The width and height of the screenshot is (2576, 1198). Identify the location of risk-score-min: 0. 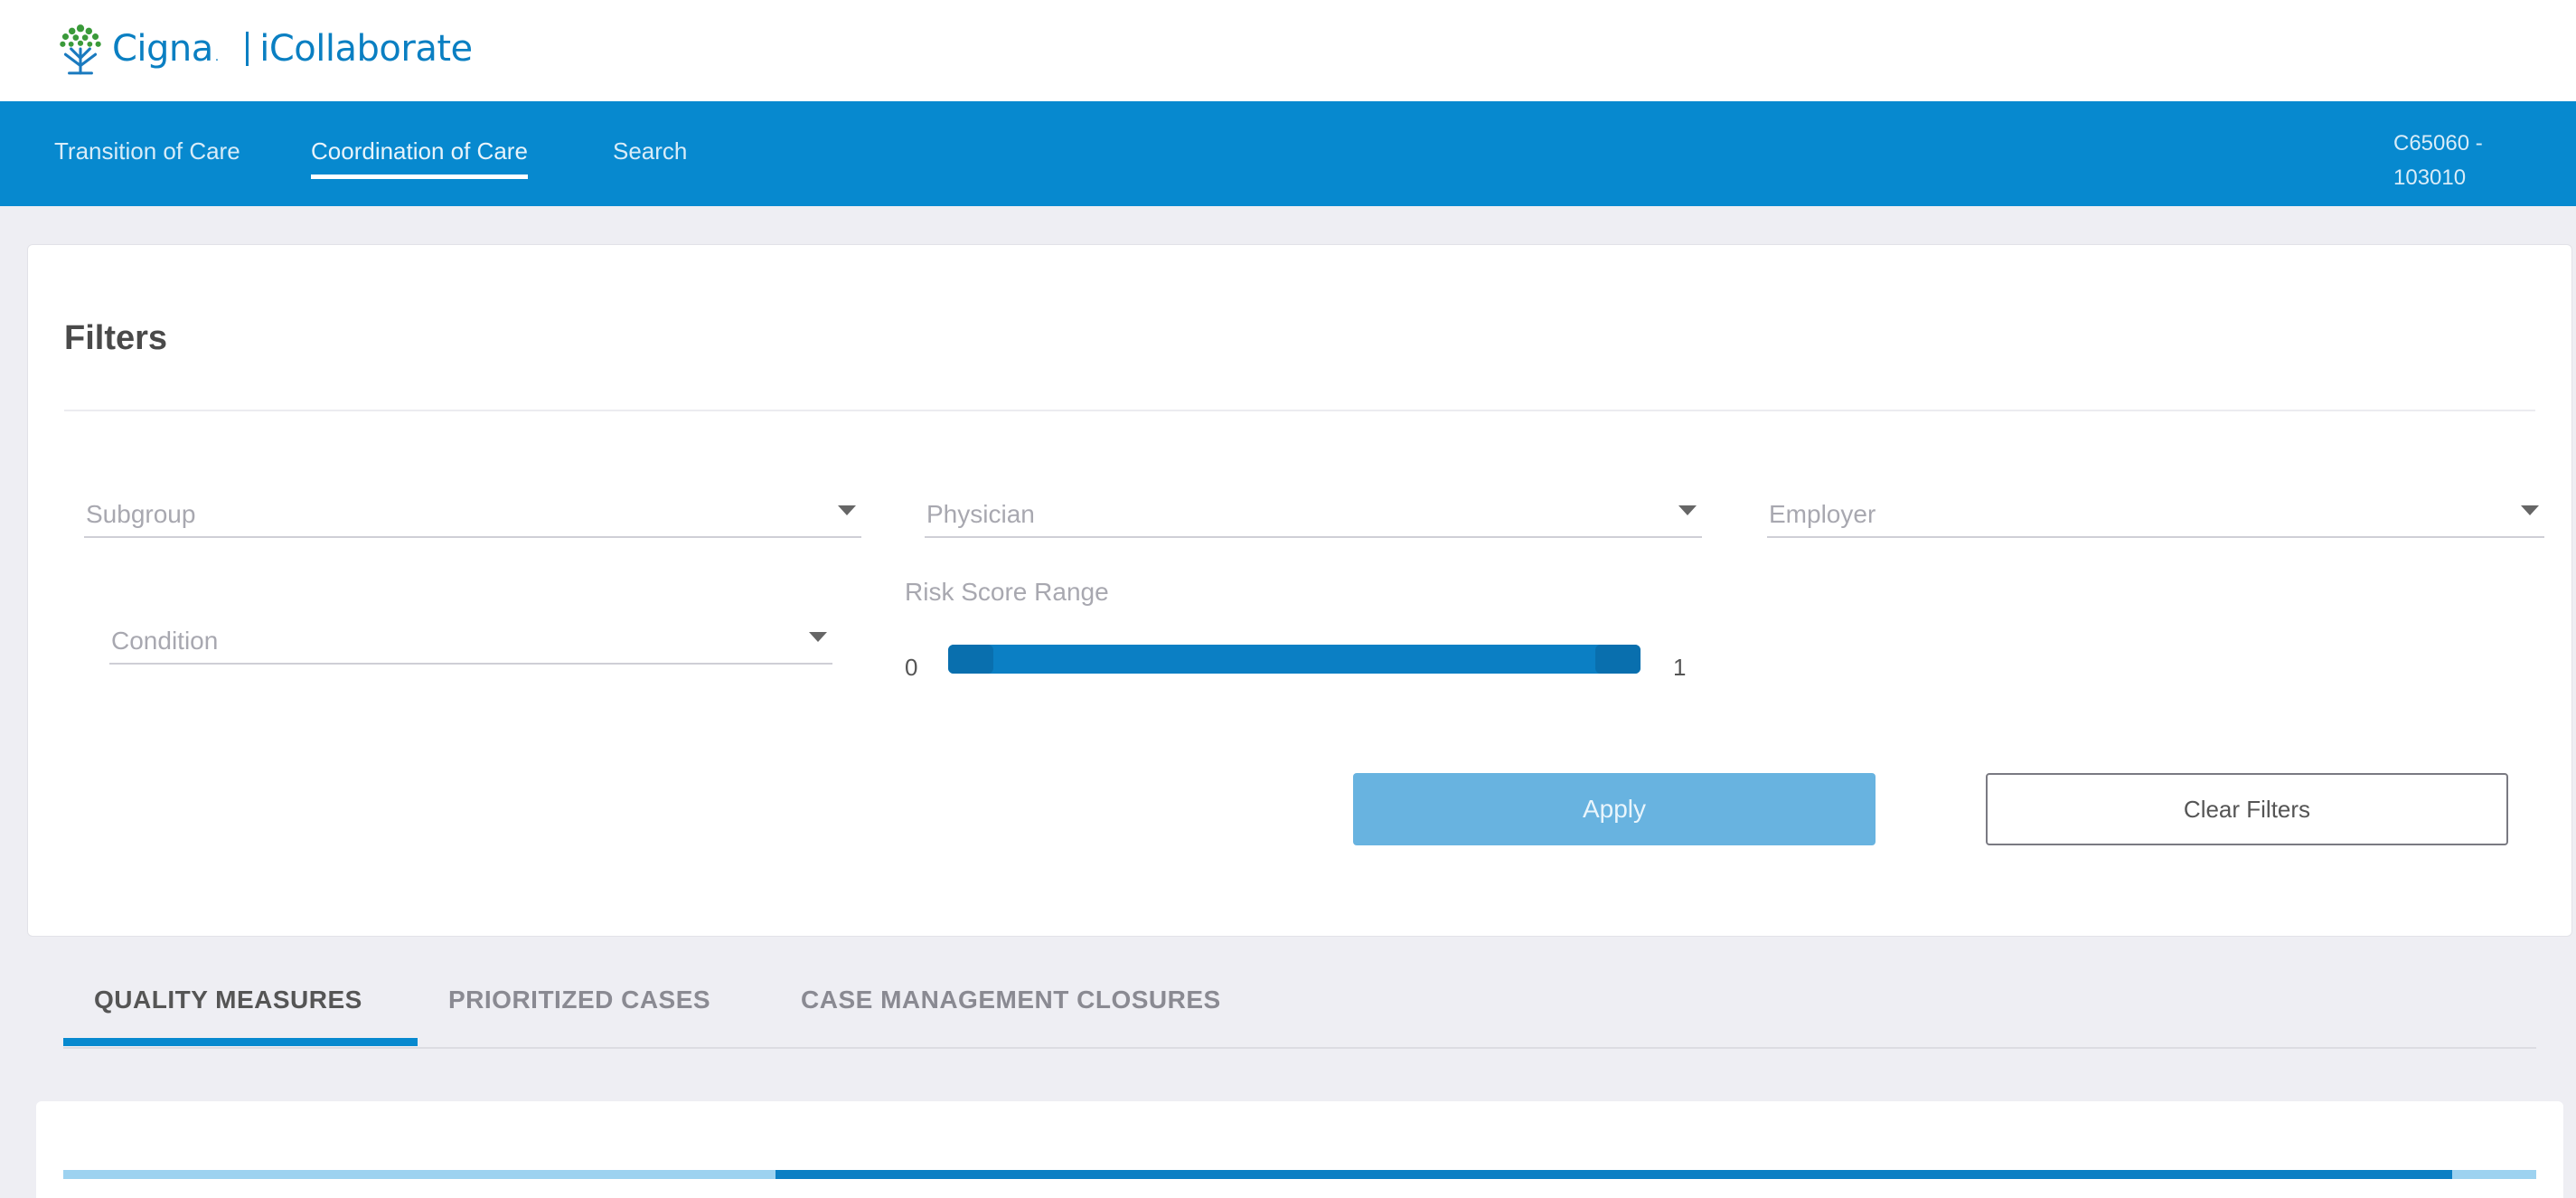
(912, 667).